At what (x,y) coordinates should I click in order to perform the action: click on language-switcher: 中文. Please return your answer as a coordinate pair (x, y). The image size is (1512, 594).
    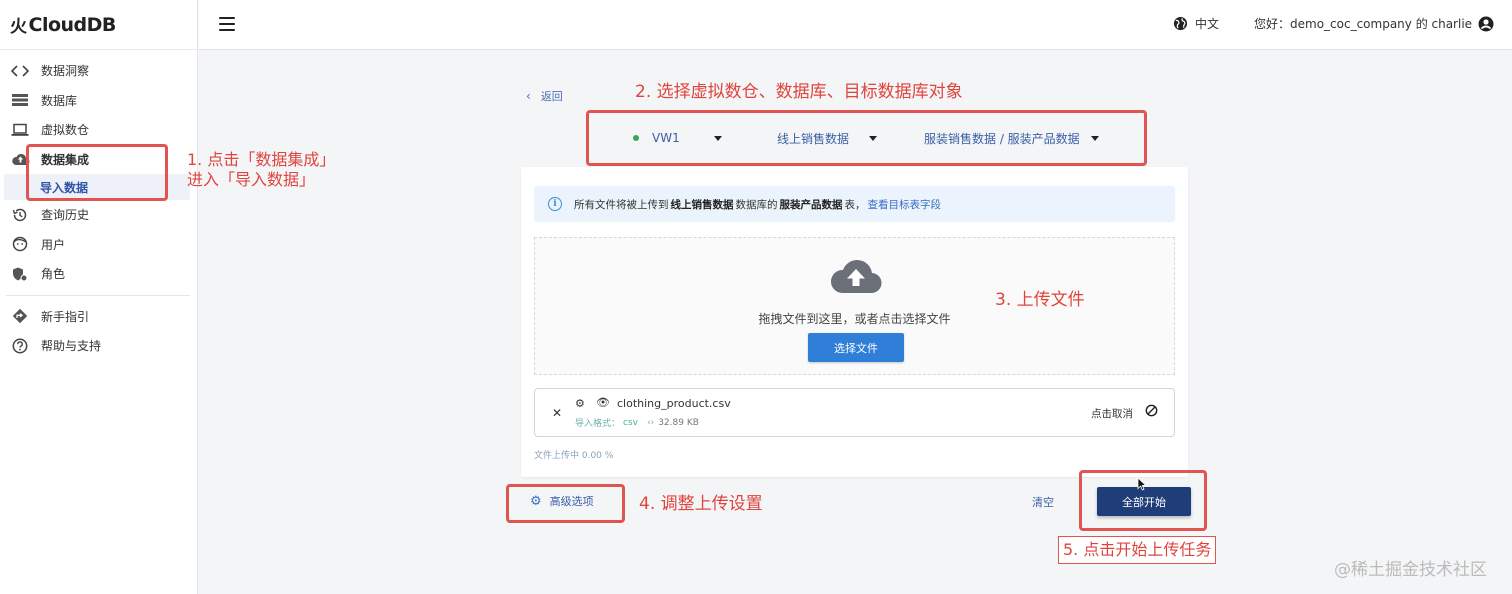
    Looking at the image, I should click on (1196, 23).